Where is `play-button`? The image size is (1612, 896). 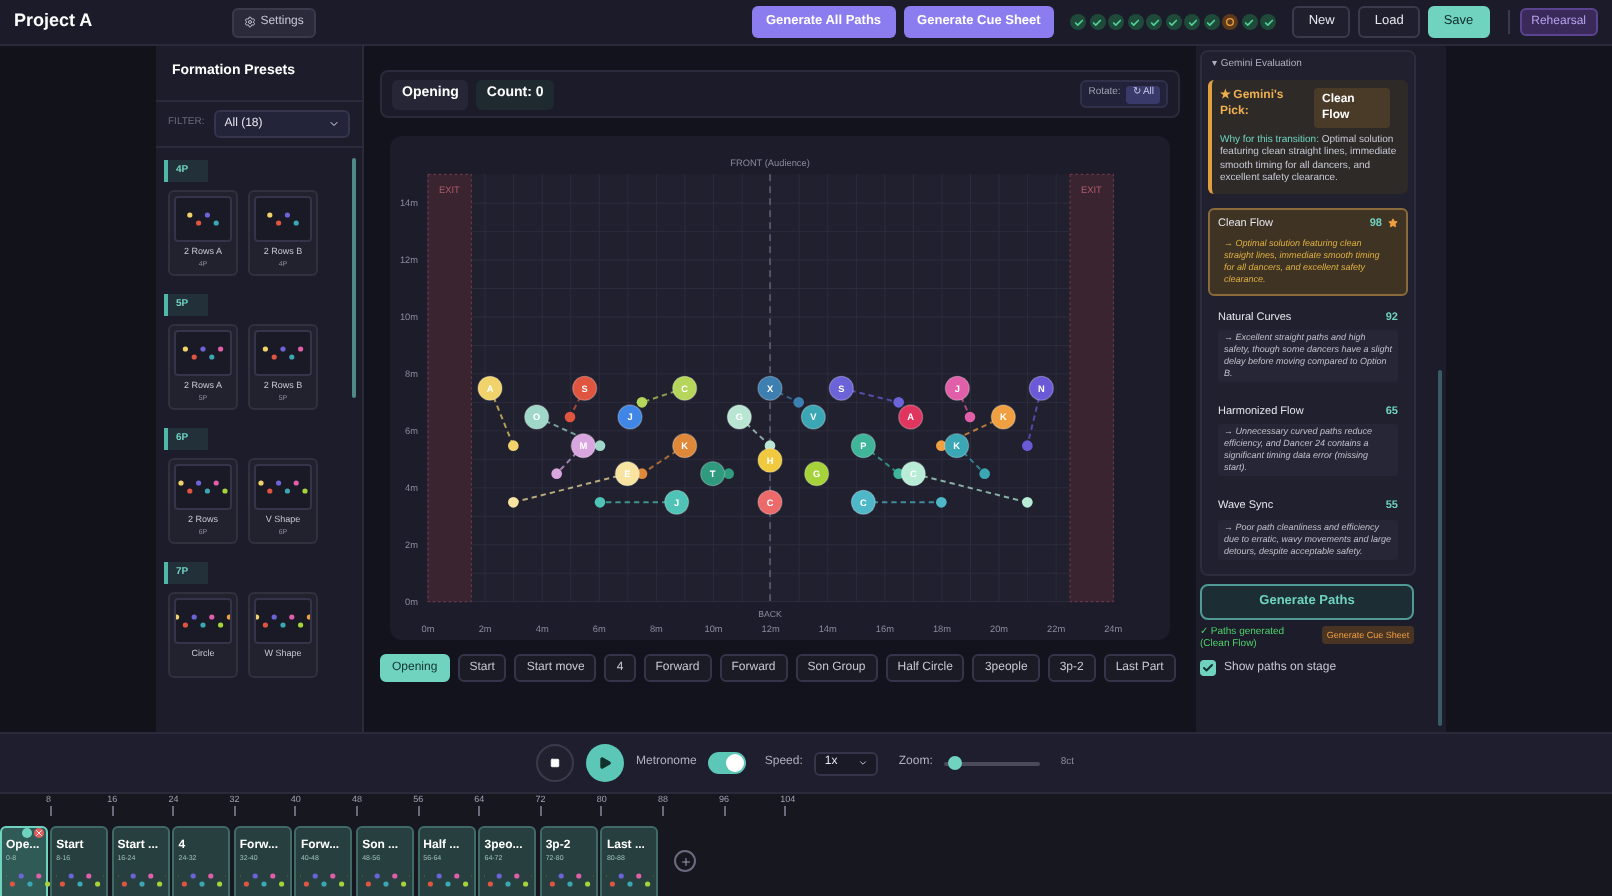 play-button is located at coordinates (605, 763).